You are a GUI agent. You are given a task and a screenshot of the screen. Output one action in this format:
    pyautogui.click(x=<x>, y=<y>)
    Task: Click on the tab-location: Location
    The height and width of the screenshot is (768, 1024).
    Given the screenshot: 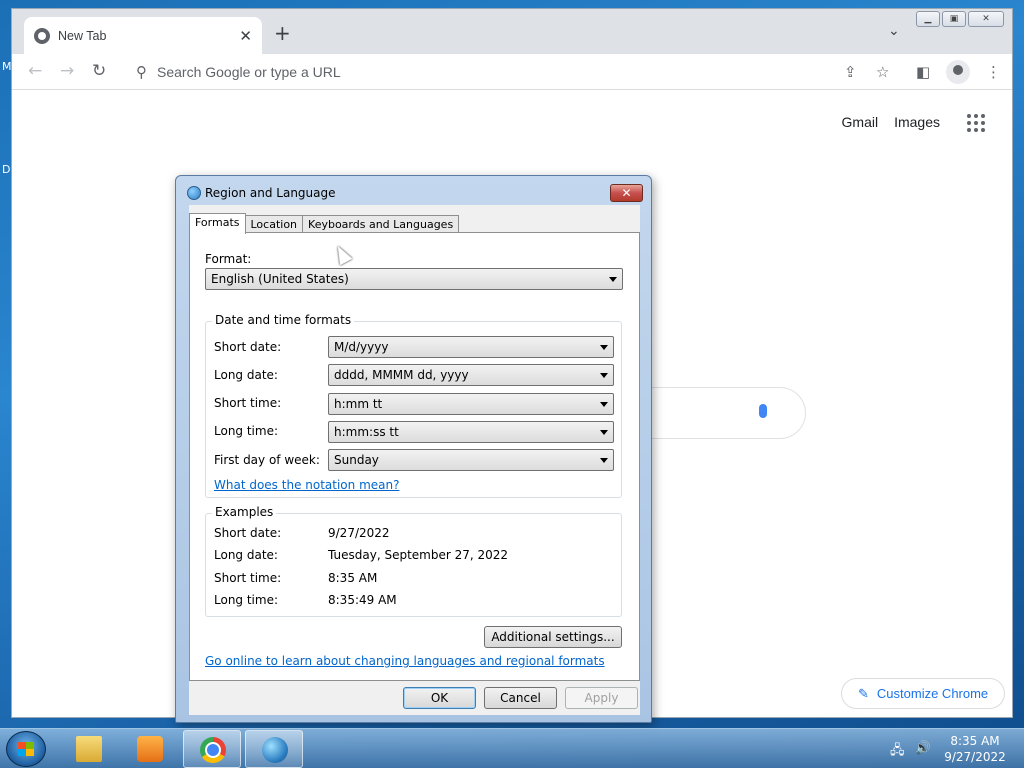 What is the action you would take?
    pyautogui.click(x=274, y=224)
    